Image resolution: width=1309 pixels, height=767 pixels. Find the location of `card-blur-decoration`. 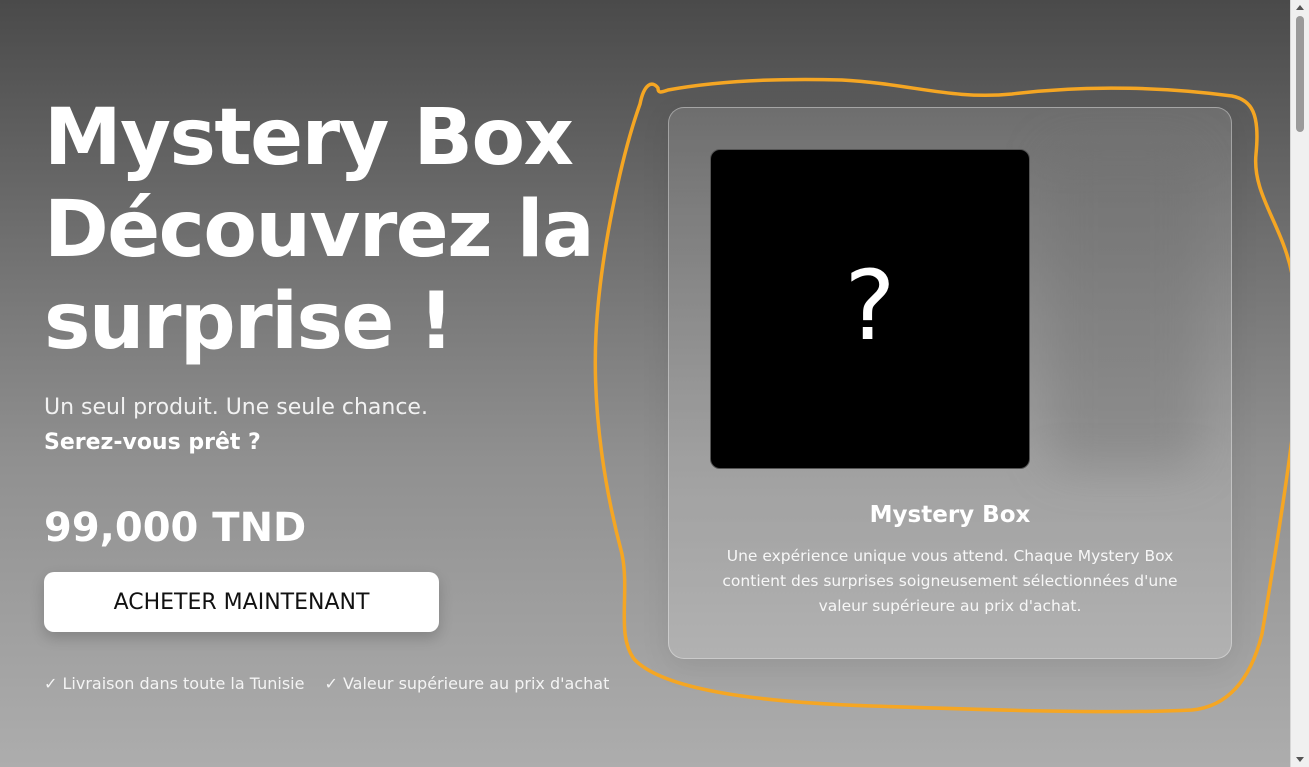

card-blur-decoration is located at coordinates (1124, 308).